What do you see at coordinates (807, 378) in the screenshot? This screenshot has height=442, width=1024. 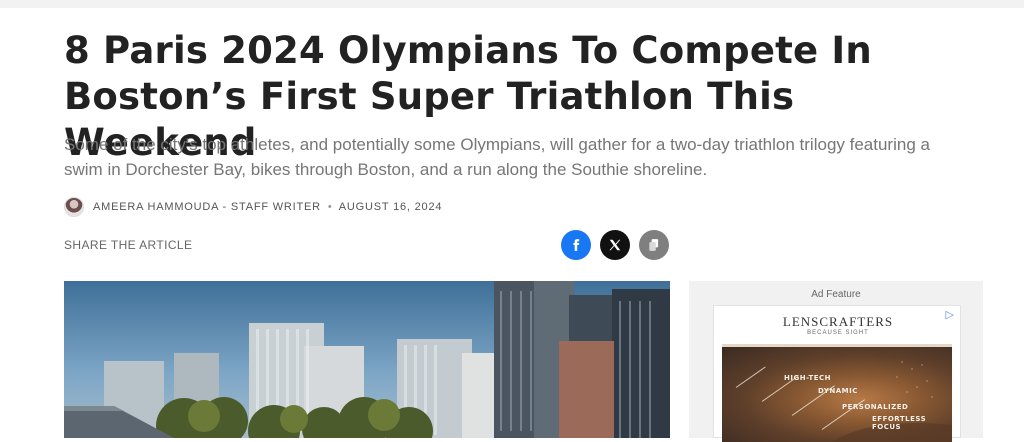 I see `ad-feature-1: HIGH-TECH` at bounding box center [807, 378].